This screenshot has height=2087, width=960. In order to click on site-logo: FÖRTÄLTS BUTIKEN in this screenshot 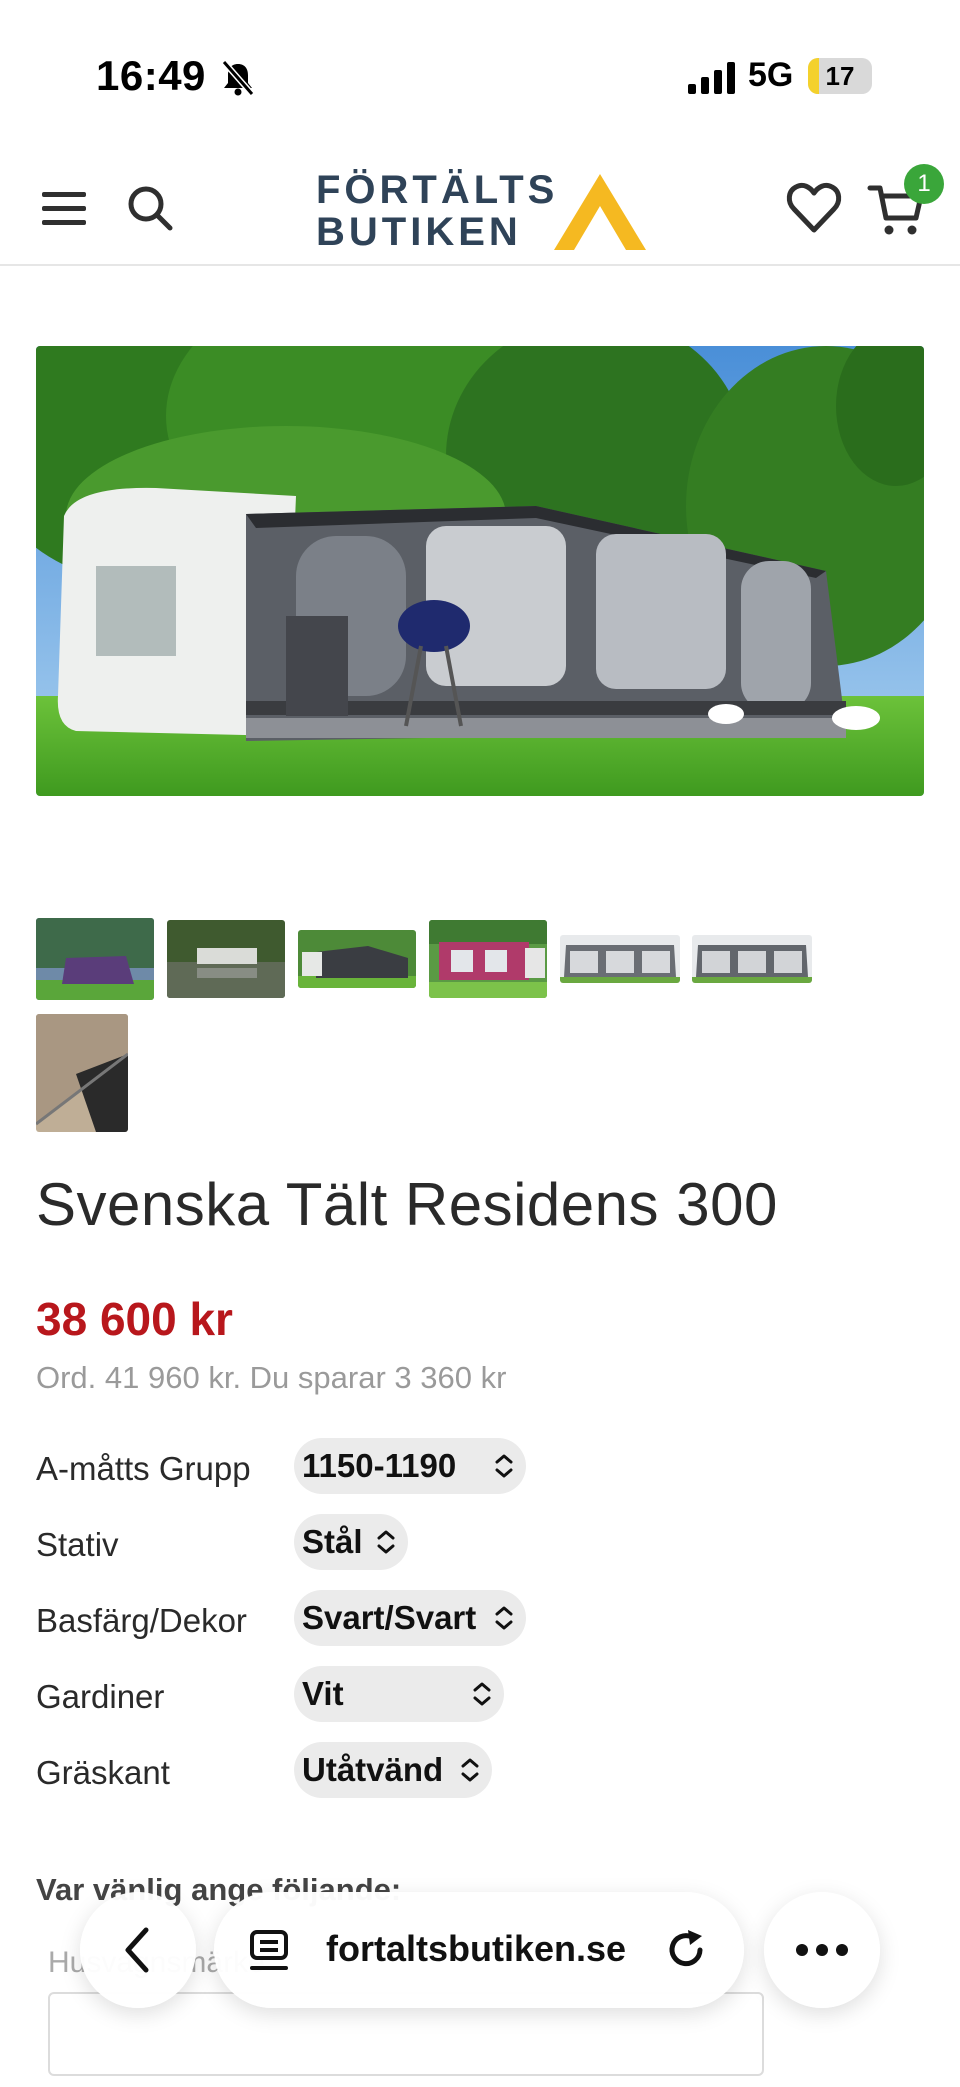, I will do `click(481, 211)`.